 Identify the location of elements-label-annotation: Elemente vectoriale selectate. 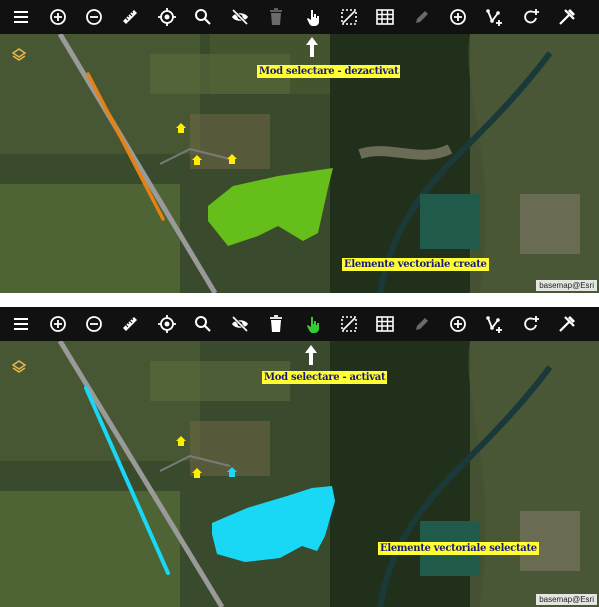
(458, 548).